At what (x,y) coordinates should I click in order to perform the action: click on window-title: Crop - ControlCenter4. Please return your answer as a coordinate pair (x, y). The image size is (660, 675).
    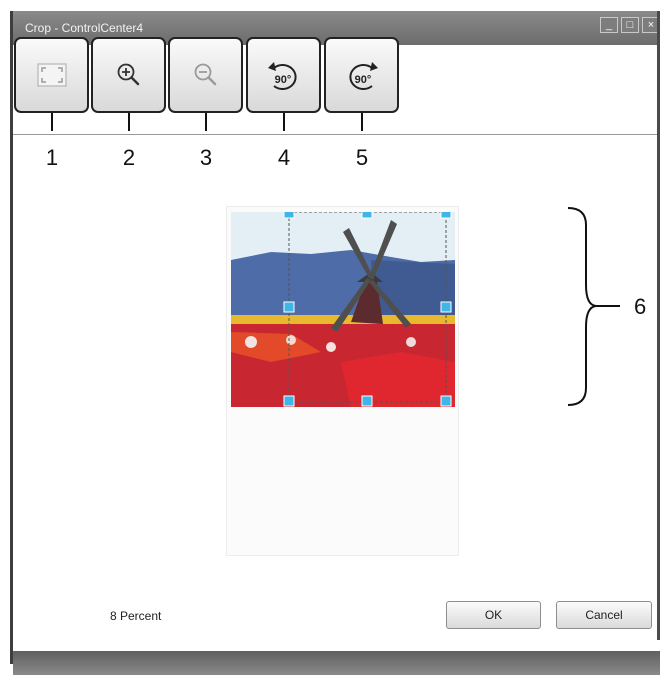
    Looking at the image, I should click on (84, 28).